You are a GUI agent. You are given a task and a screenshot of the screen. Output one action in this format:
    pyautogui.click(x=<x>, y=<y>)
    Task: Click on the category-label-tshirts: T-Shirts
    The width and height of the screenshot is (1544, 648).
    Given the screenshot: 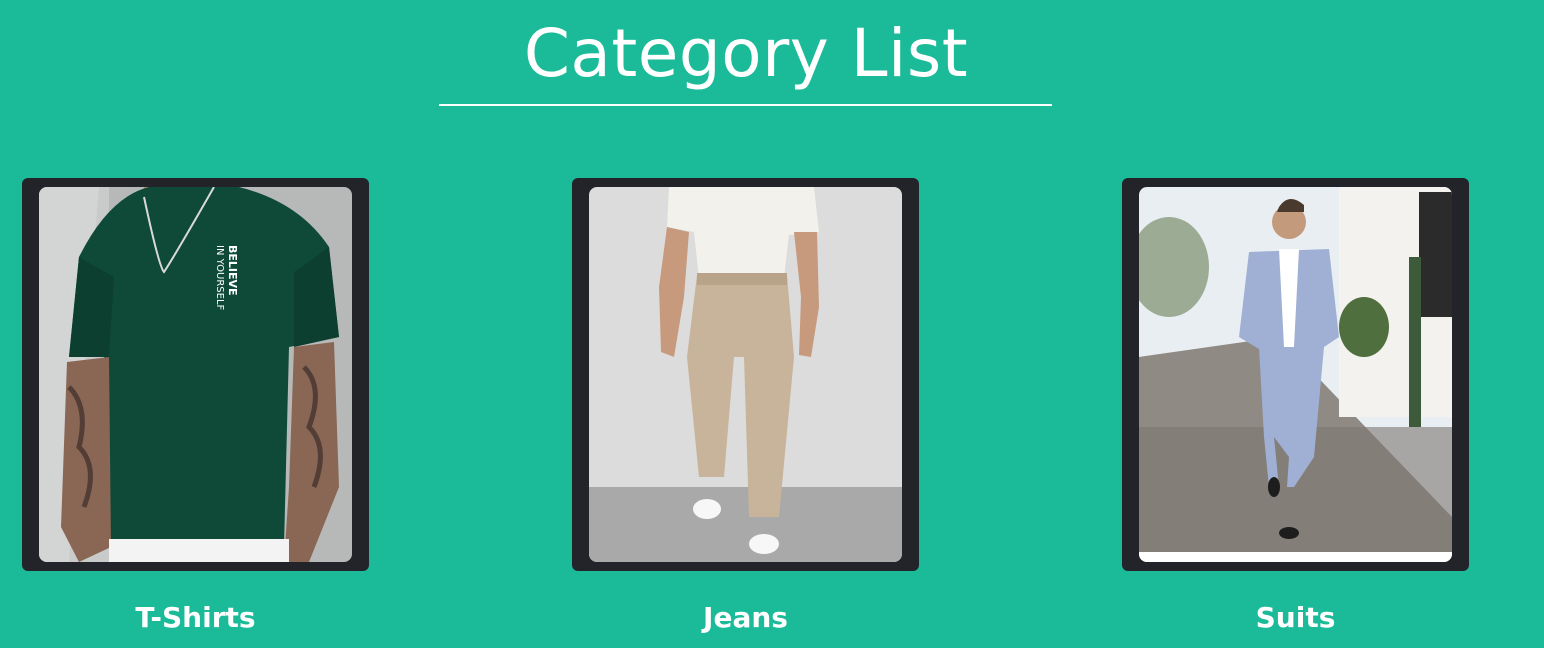 What is the action you would take?
    pyautogui.click(x=195, y=618)
    